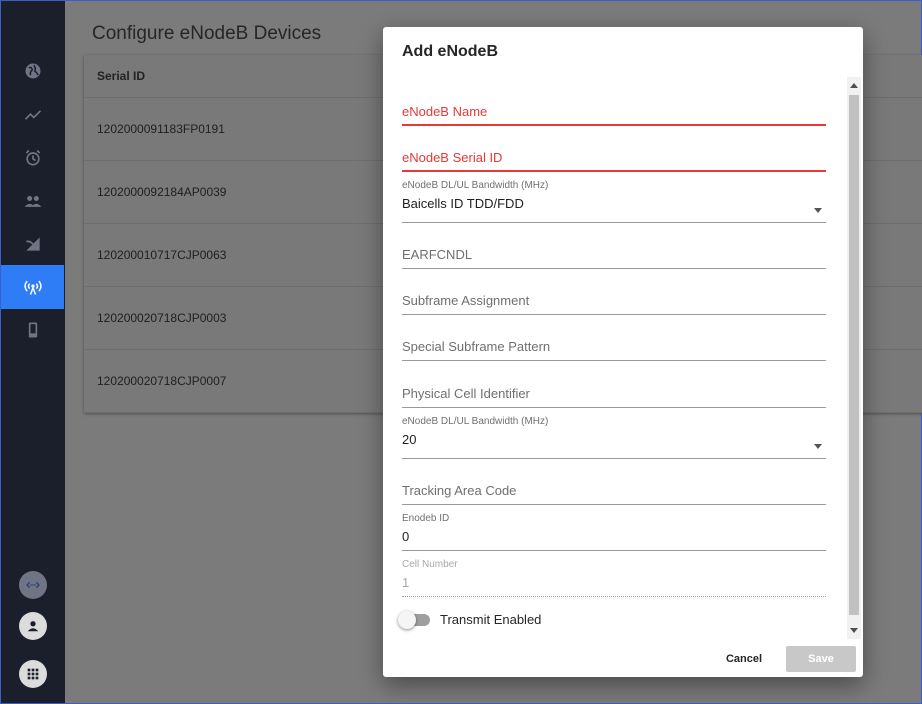  Describe the element at coordinates (445, 111) in the screenshot. I see `enodeb-name-label: eNodeB Name` at that location.